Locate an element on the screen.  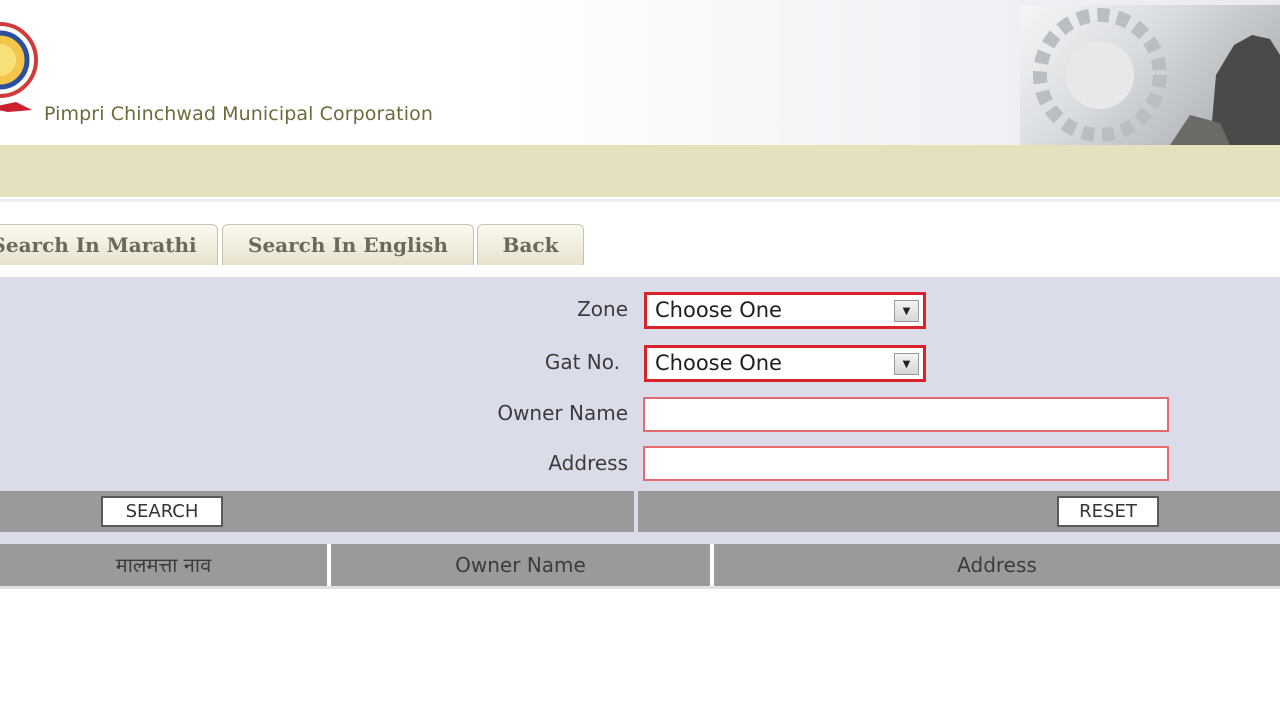
reset-button: RESET is located at coordinates (1108, 511).